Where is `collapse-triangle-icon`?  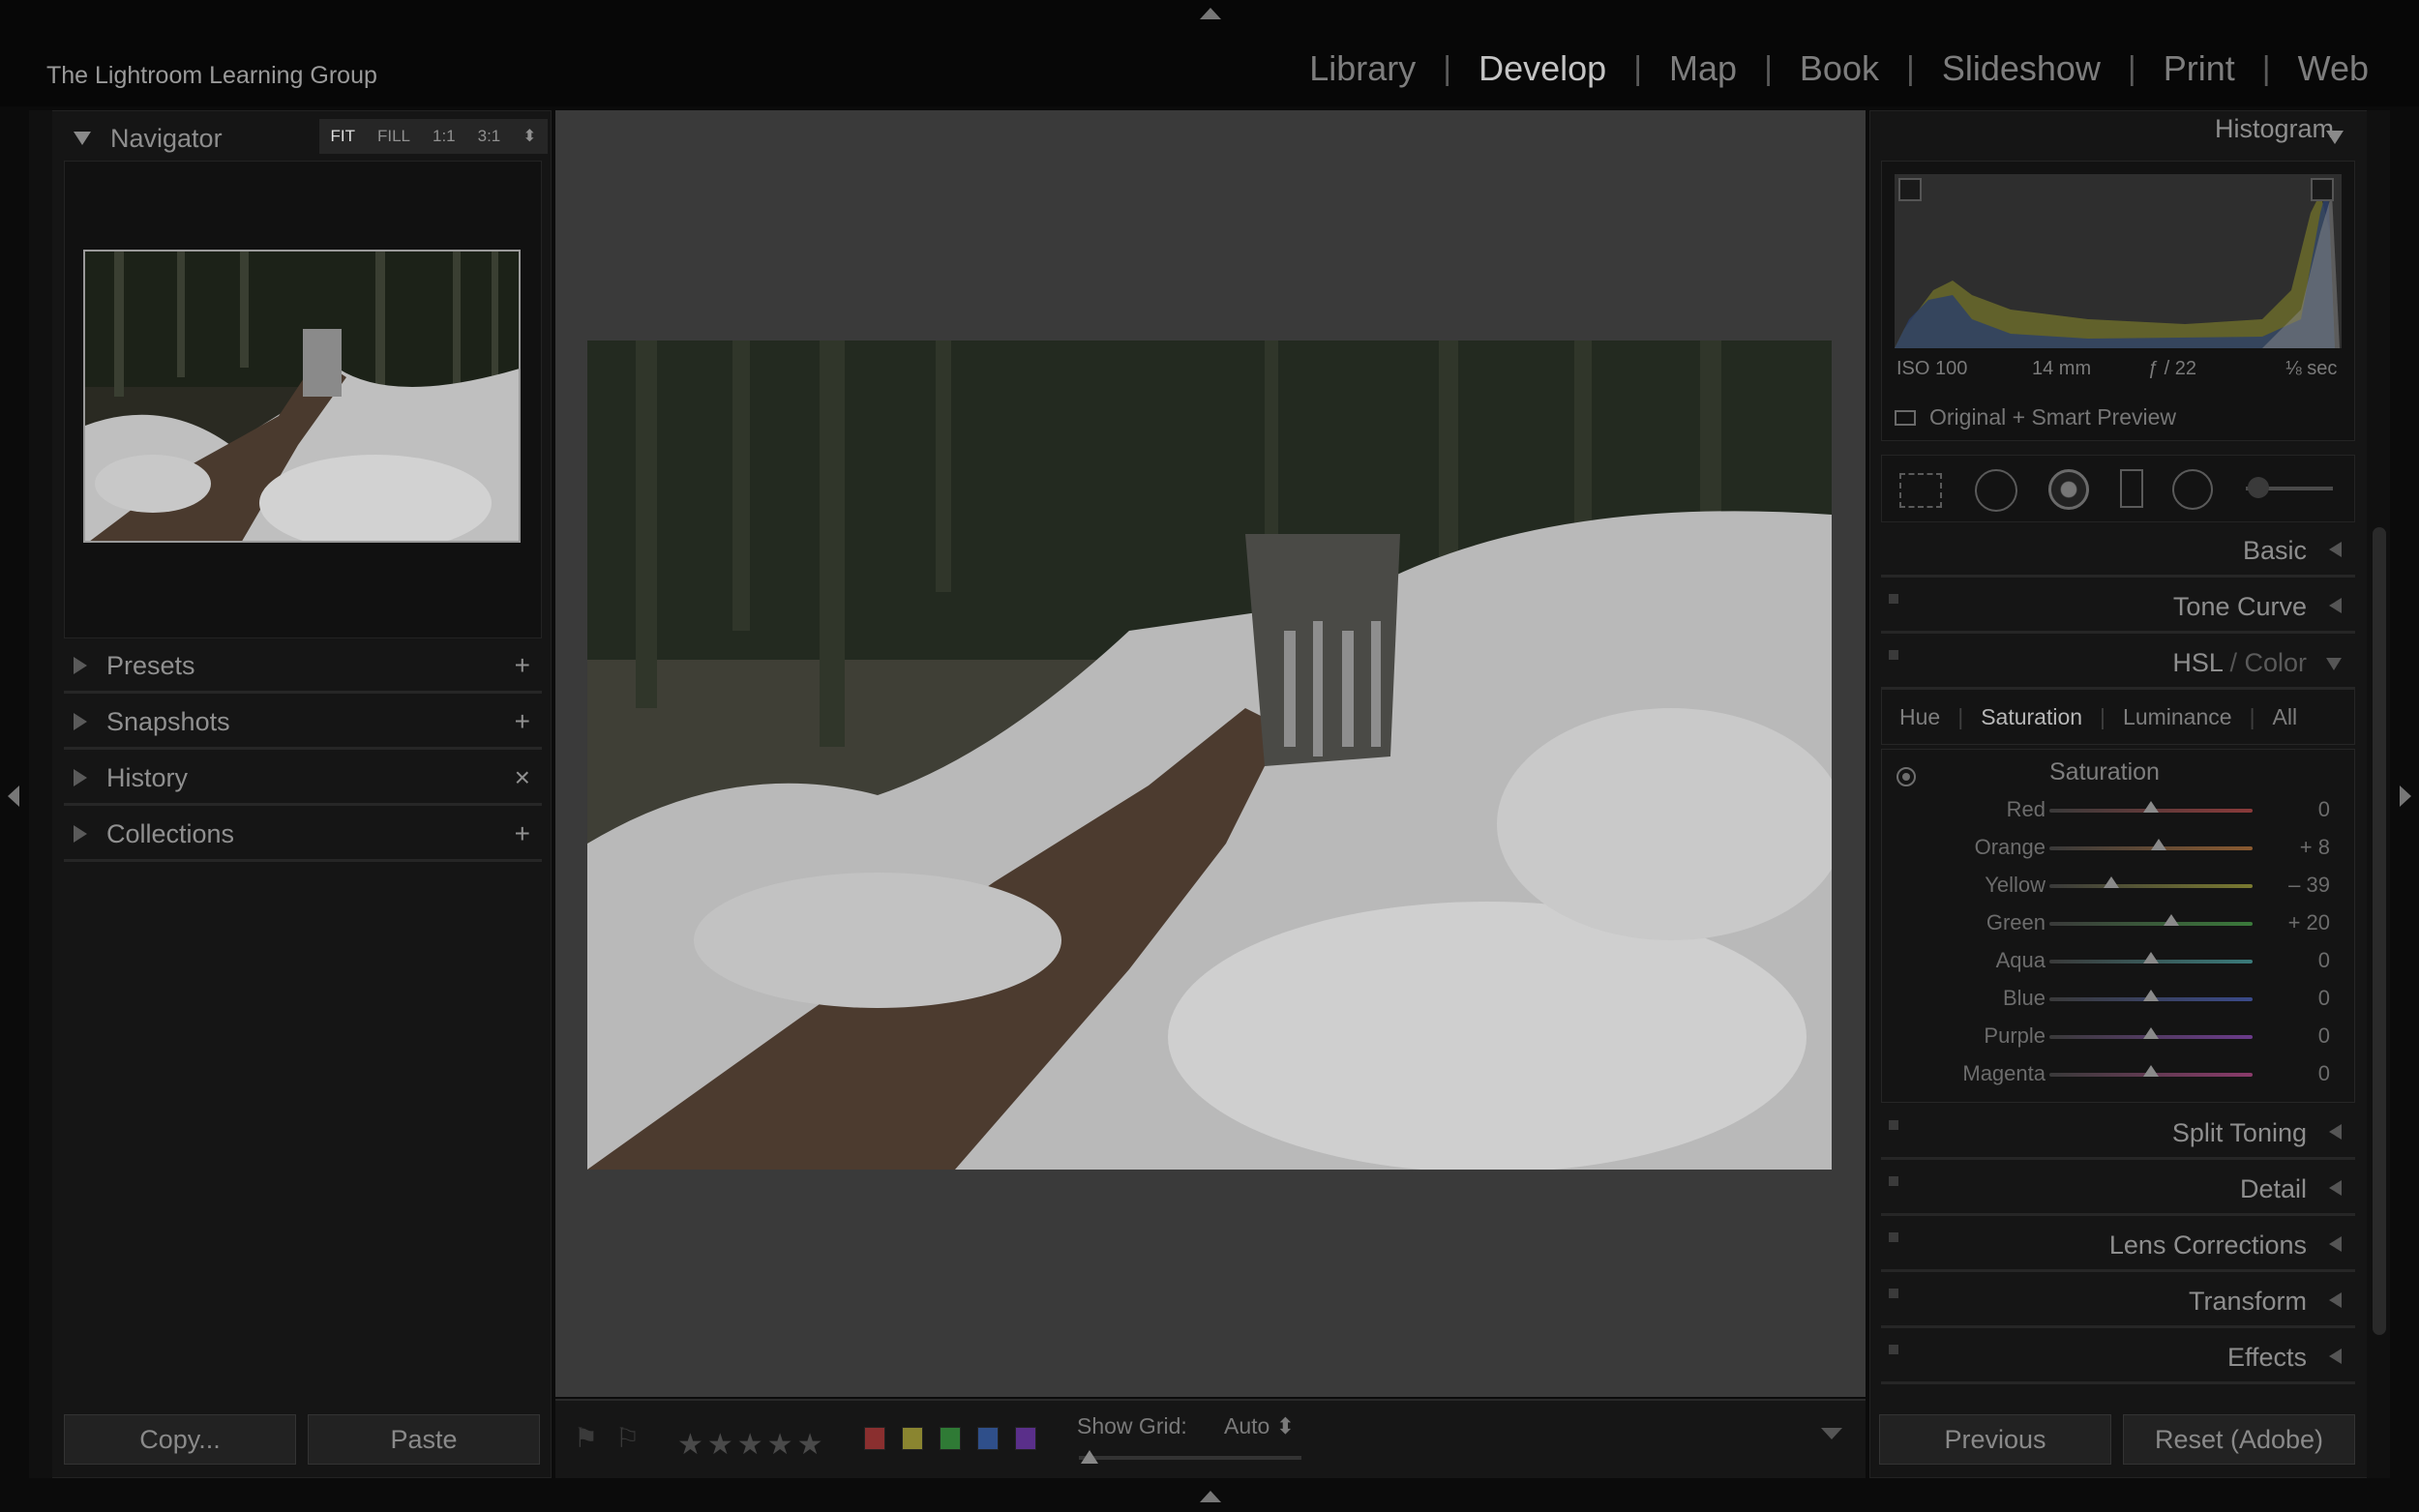 collapse-triangle-icon is located at coordinates (2335, 137).